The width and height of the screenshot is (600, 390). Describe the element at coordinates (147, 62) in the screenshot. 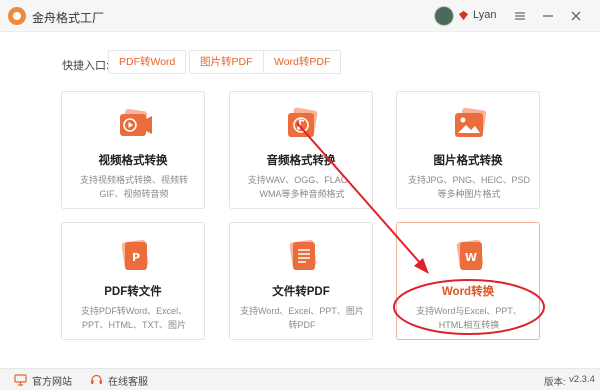

I see `quick-pdf-to-word-button: PDF转Word` at that location.